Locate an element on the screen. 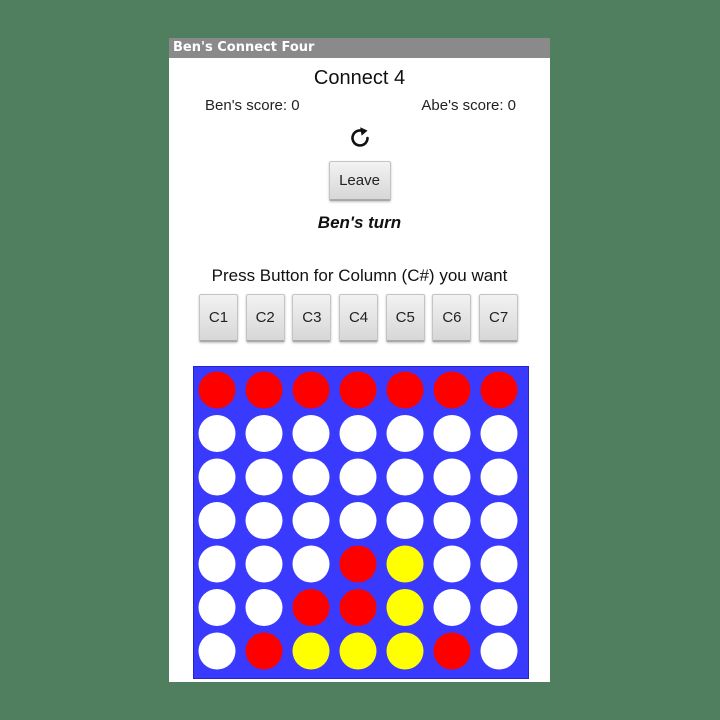 Image resolution: width=720 pixels, height=720 pixels. scoreboard: Ben's score: 0 Abe's score: 0 is located at coordinates (359, 107).